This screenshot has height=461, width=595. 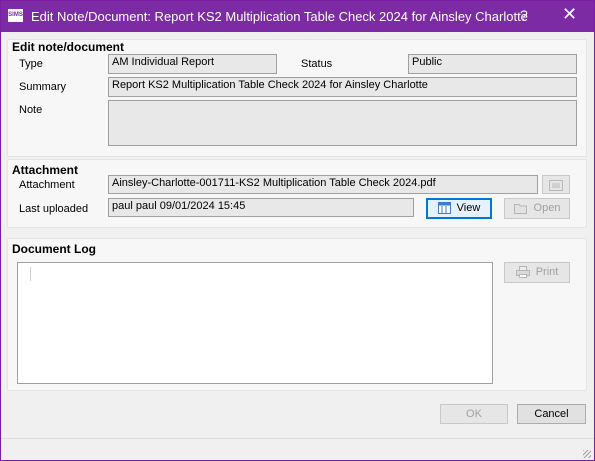 What do you see at coordinates (192, 64) in the screenshot?
I see `type-field: AM Individual Report` at bounding box center [192, 64].